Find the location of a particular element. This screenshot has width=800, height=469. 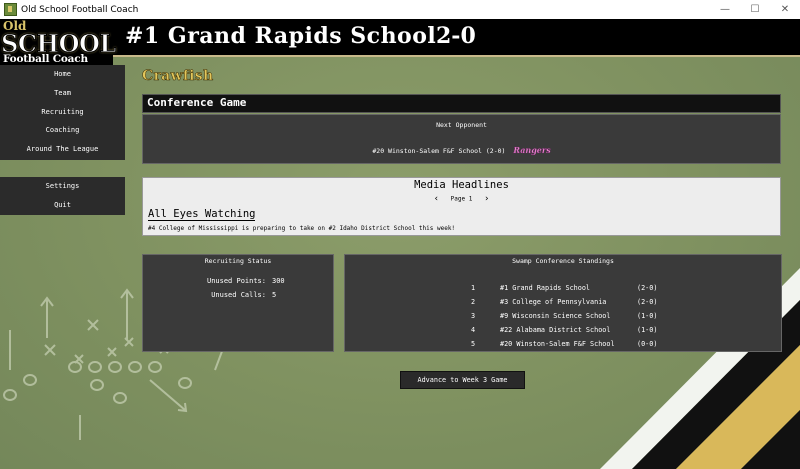

chevron-left-icon: ‹ is located at coordinates (436, 199).